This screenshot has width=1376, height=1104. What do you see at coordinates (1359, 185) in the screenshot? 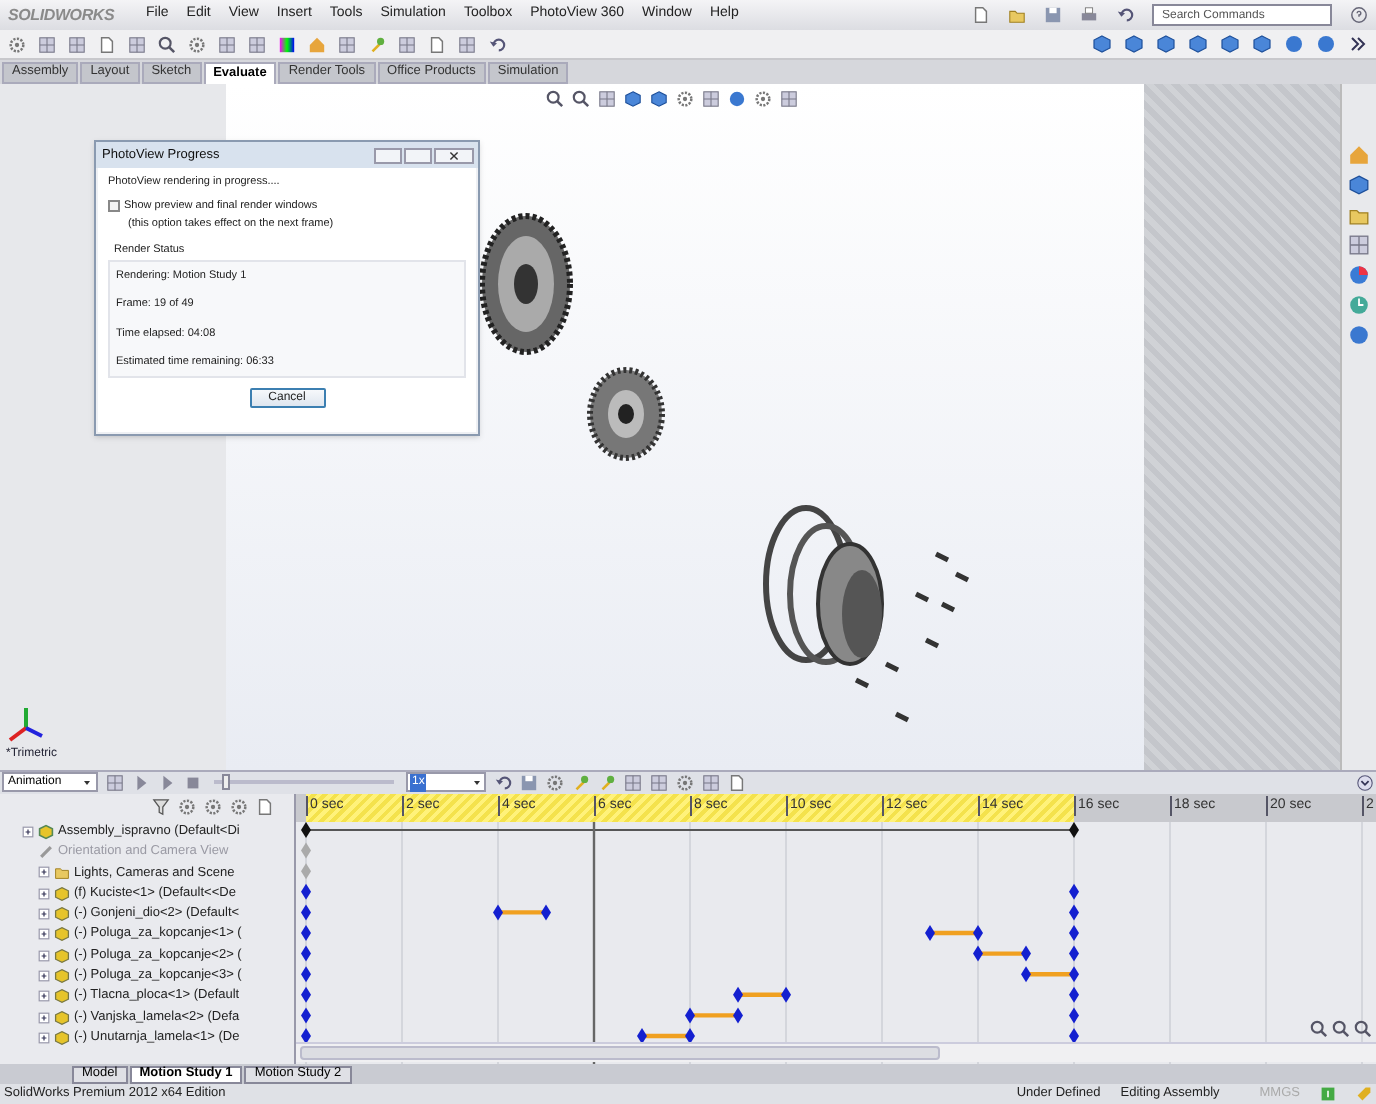
I see `cube-icon` at bounding box center [1359, 185].